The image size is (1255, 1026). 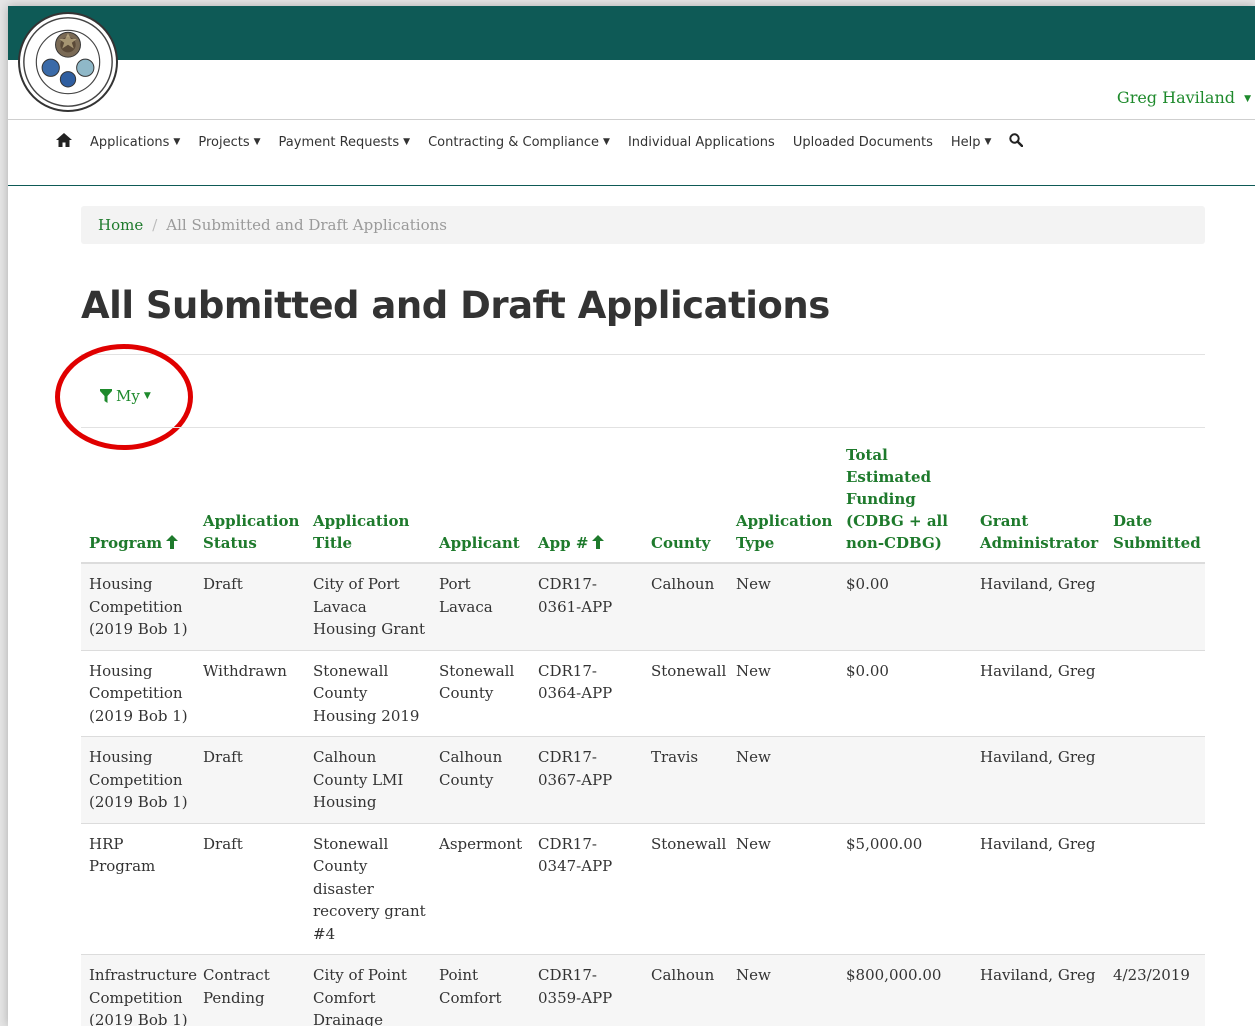 I want to click on cell-applicant: Aspermont, so click(x=480, y=889).